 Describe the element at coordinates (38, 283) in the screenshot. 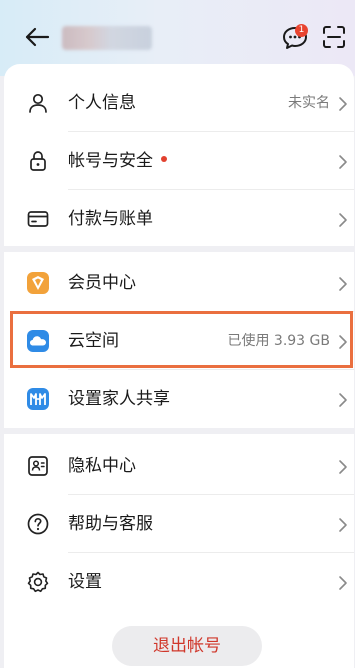

I see `member-shield-icon` at that location.